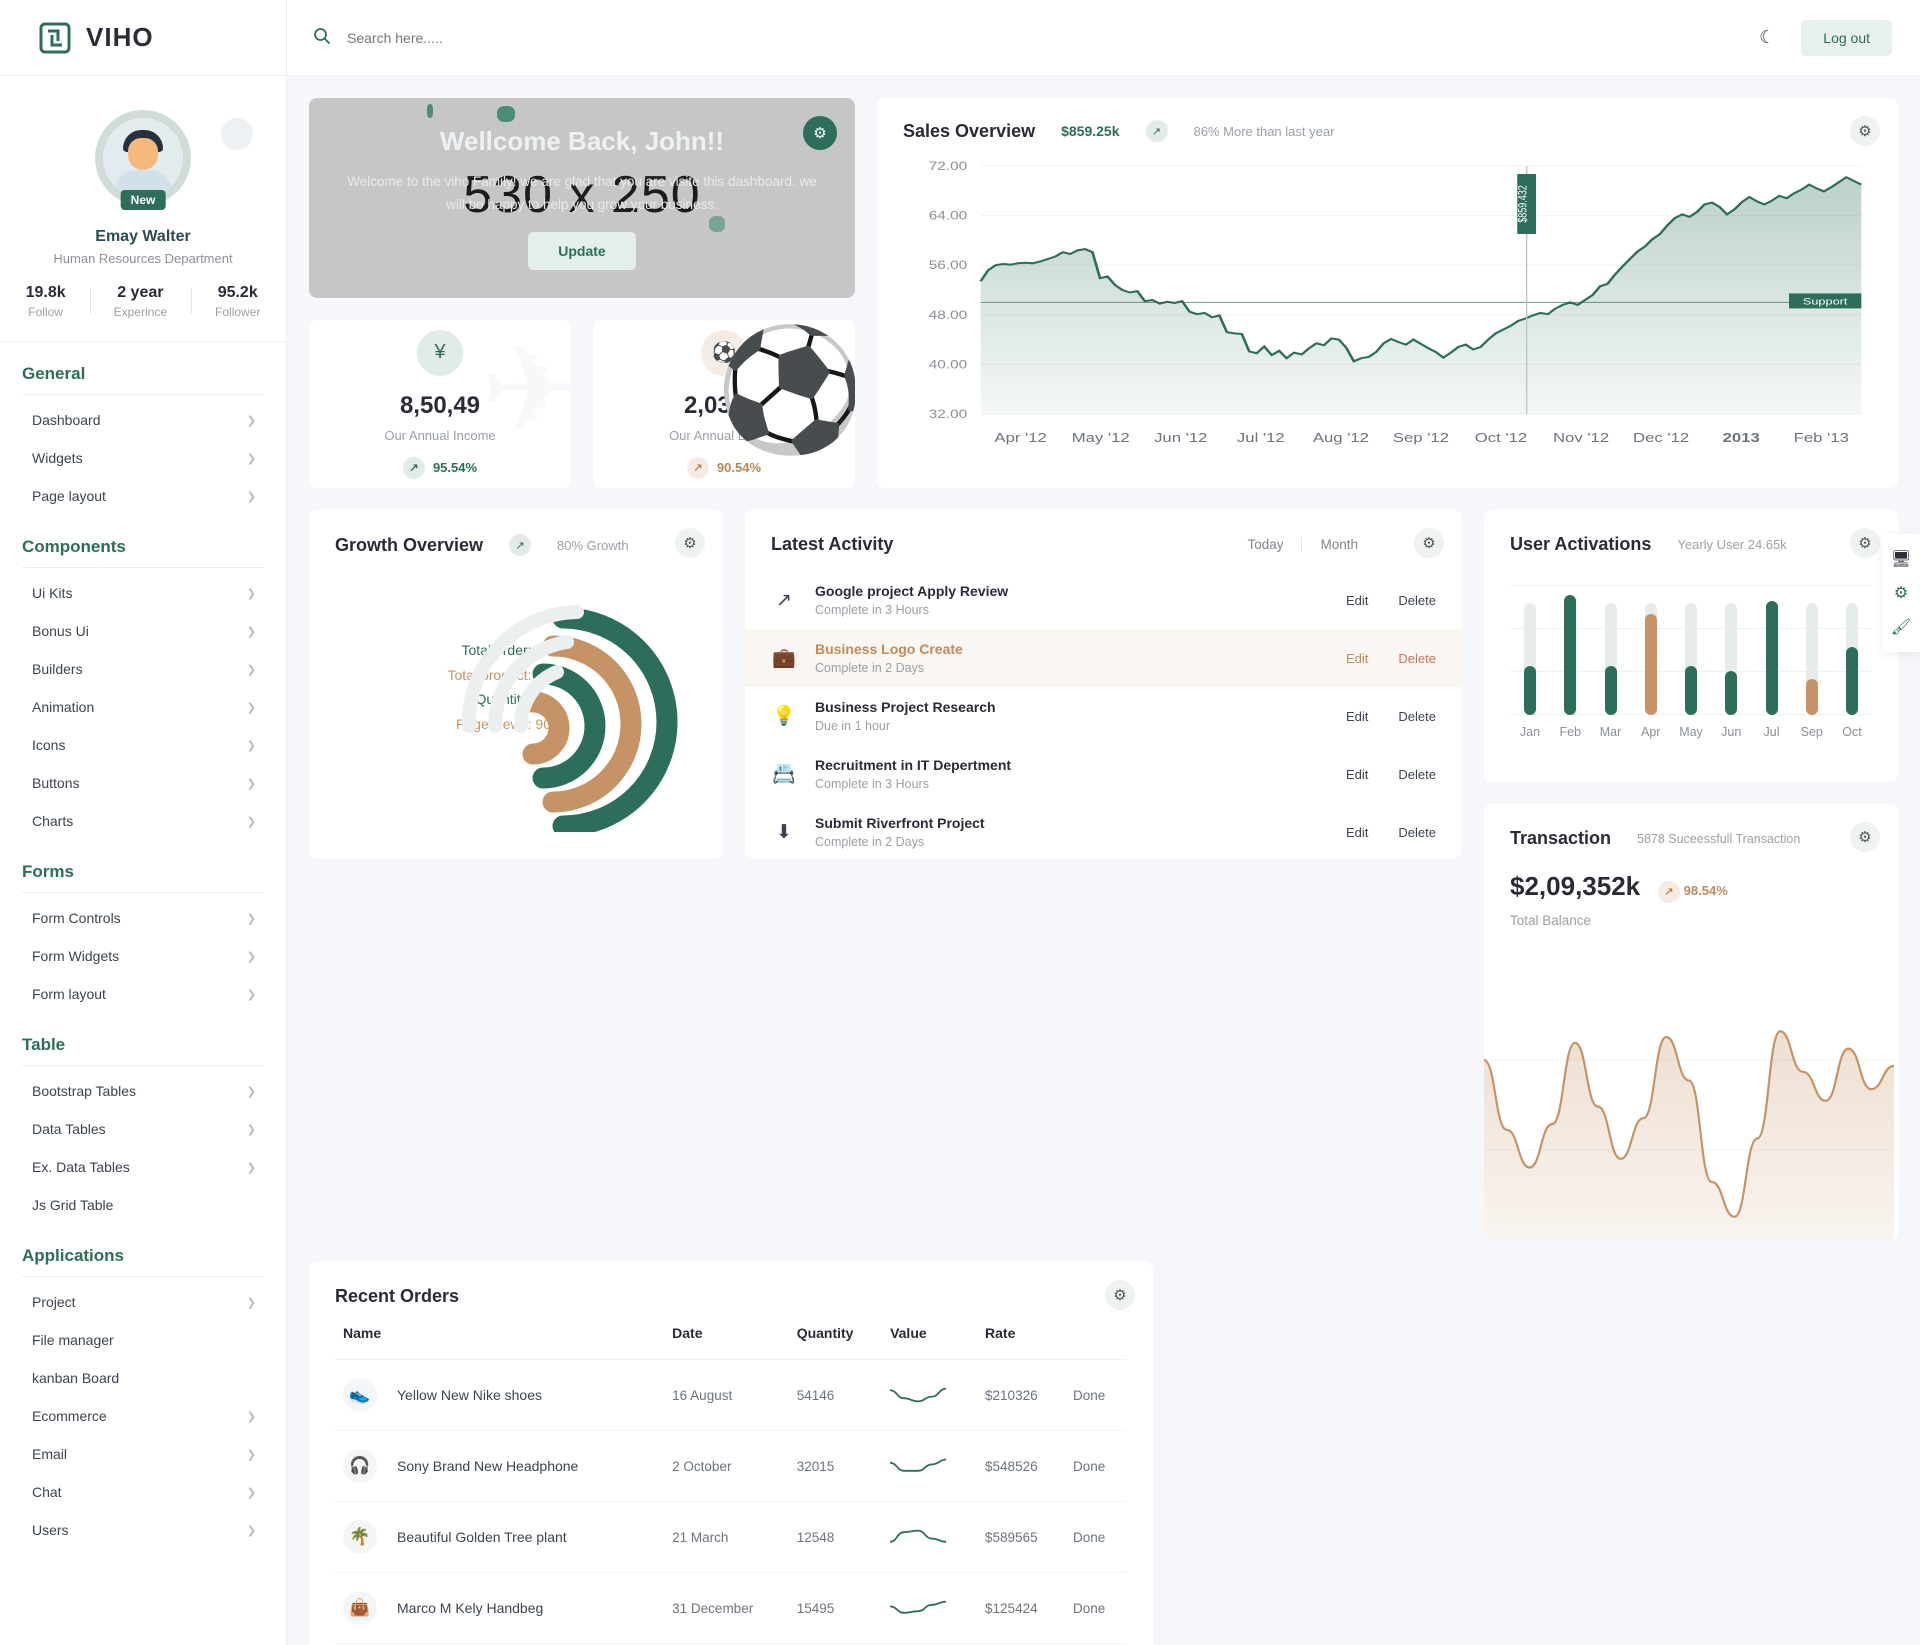 Image resolution: width=1920 pixels, height=1645 pixels. I want to click on order-rate: $125424, so click(1021, 1608).